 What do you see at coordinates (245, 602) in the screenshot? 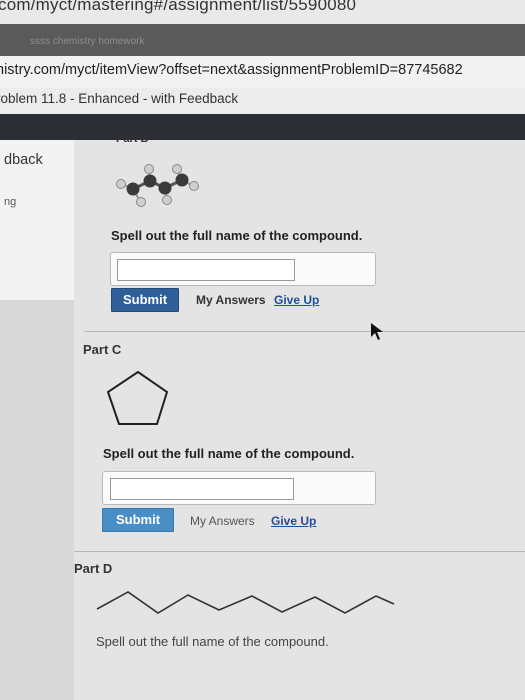
I see `part-d-zigzag-structure` at bounding box center [245, 602].